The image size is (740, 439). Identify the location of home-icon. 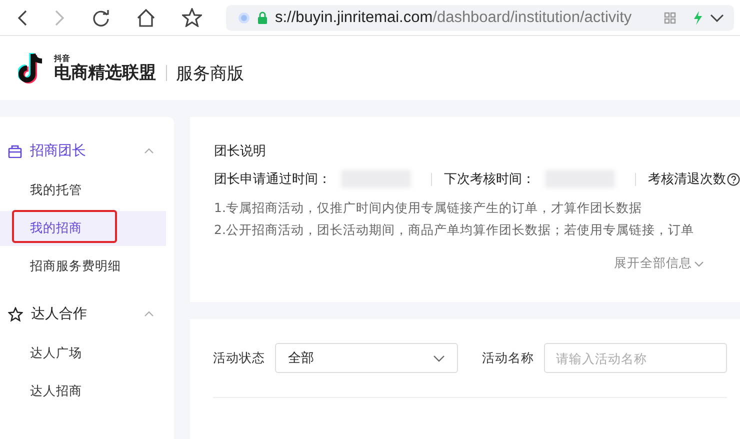
(146, 17).